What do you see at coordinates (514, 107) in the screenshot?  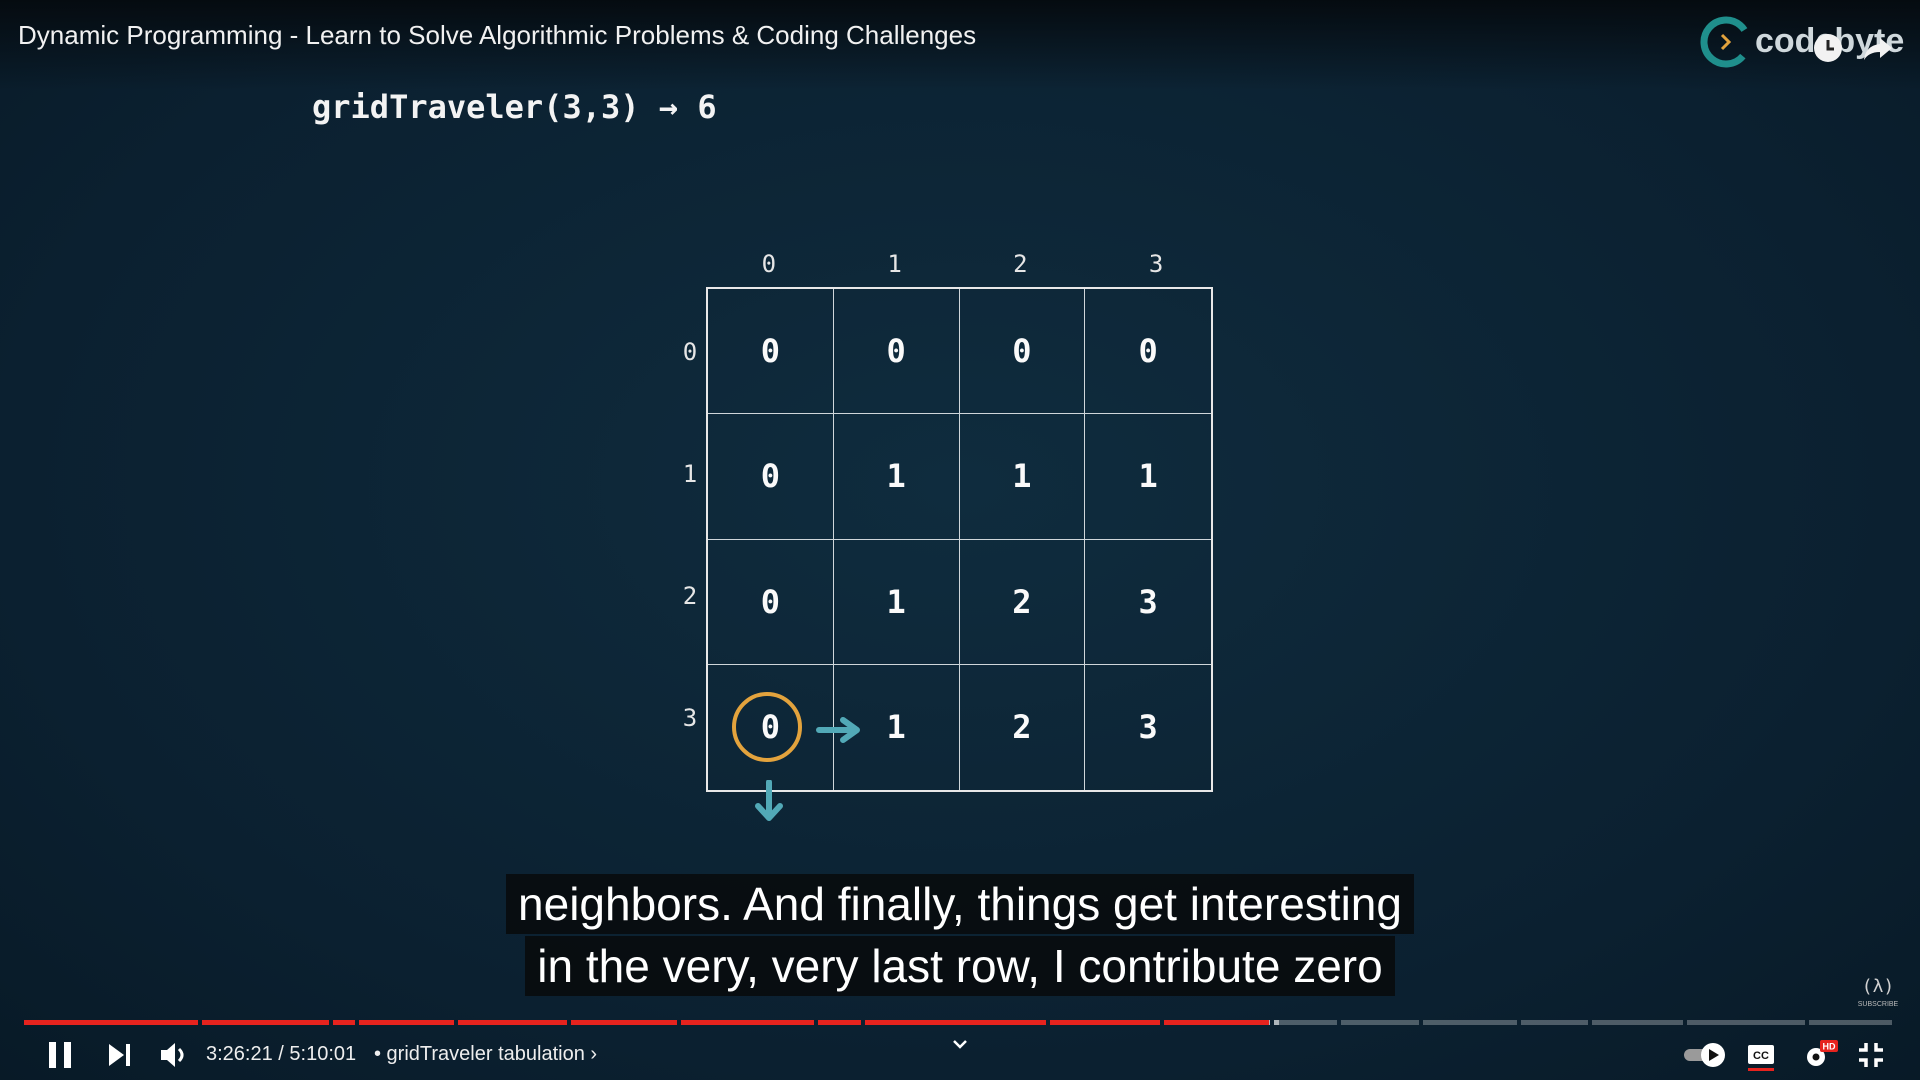 I see `slide-headline: gridTraveler(3,3) → 6` at bounding box center [514, 107].